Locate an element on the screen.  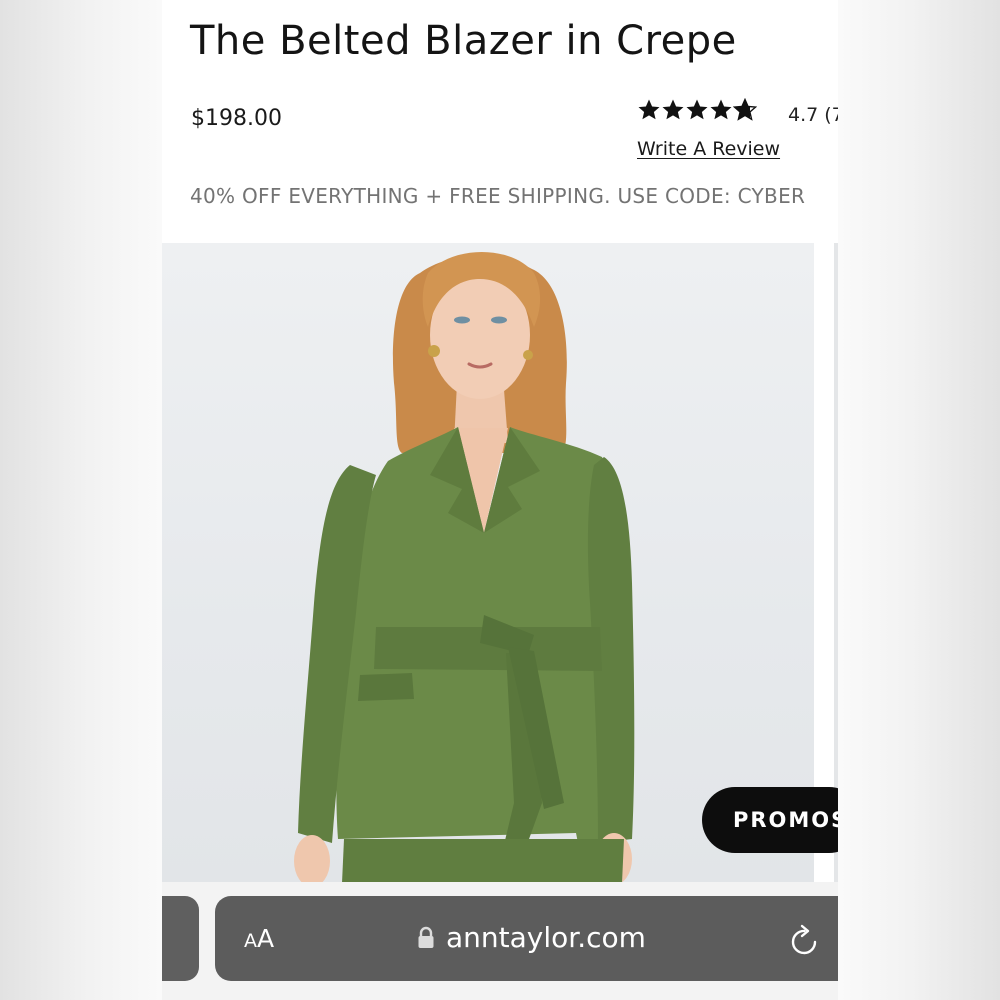
product-price: $198.00 is located at coordinates (236, 118).